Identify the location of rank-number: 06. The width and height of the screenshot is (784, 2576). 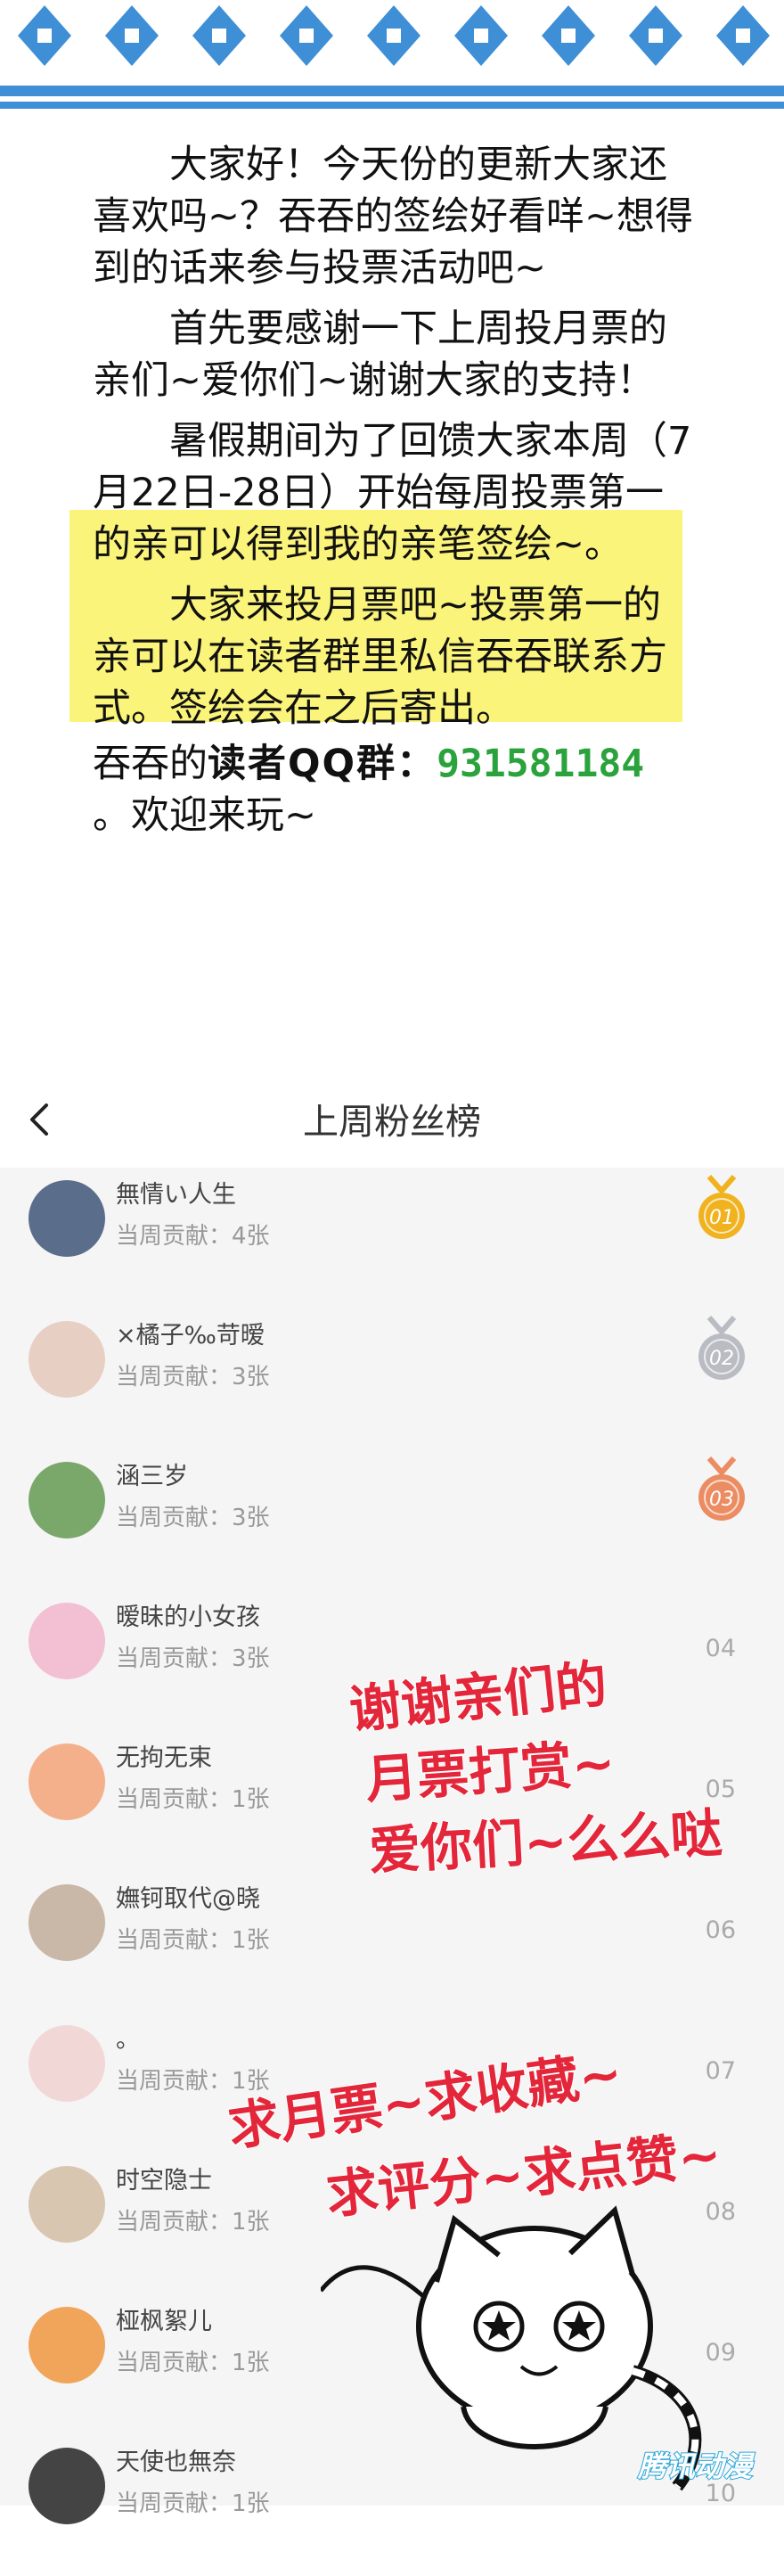
(720, 1930).